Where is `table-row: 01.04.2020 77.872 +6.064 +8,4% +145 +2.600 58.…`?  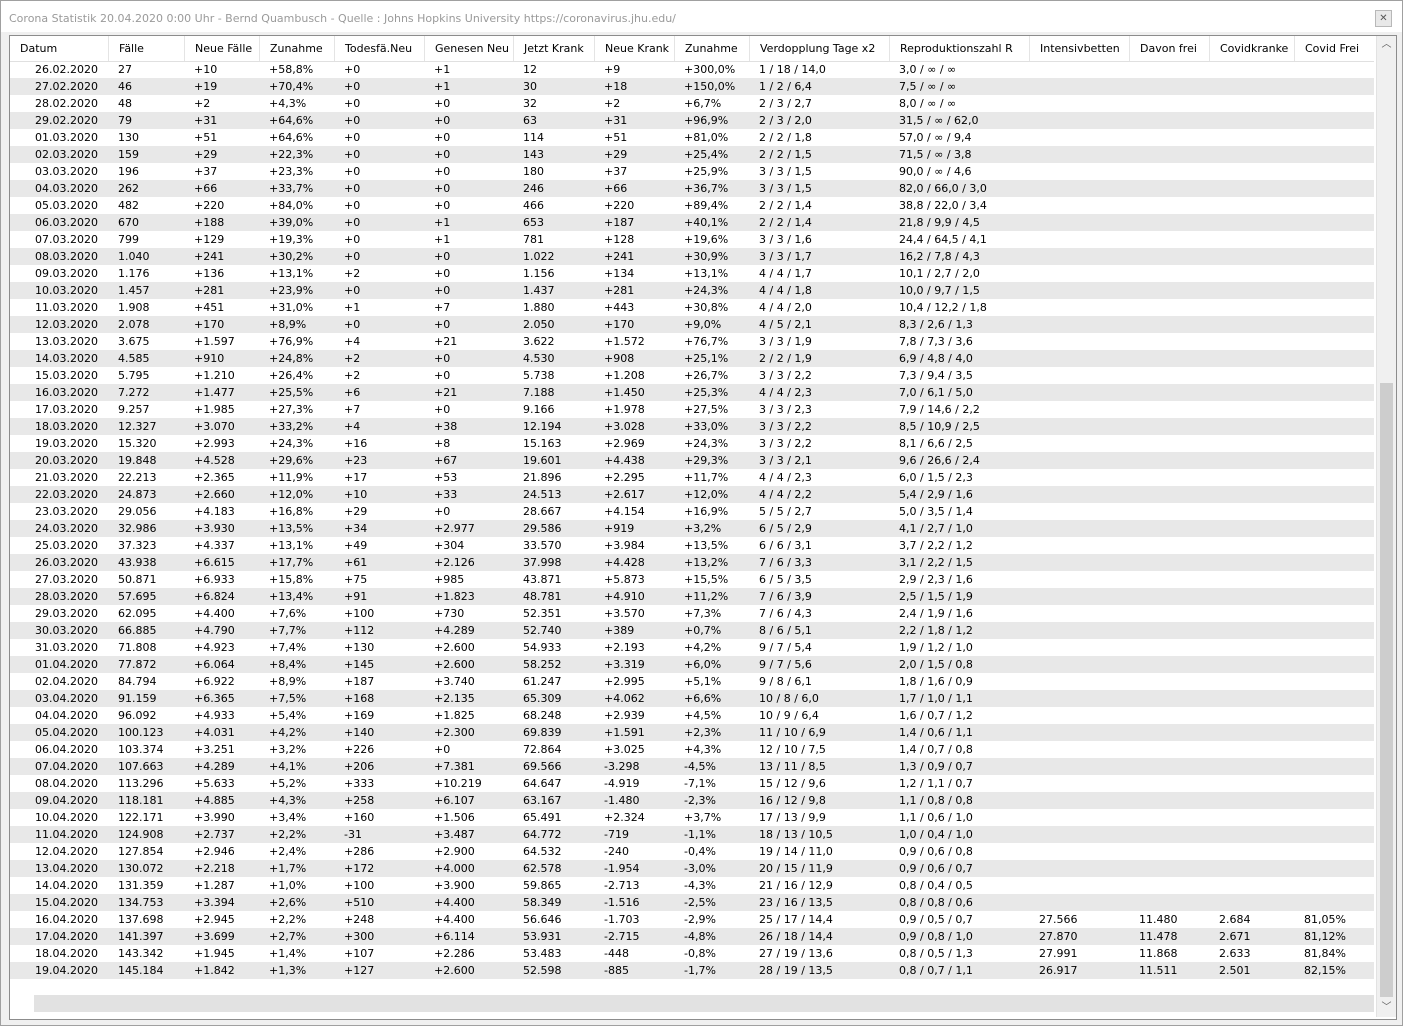 table-row: 01.04.2020 77.872 +6.064 +8,4% +145 +2.600 58.… is located at coordinates (692, 664).